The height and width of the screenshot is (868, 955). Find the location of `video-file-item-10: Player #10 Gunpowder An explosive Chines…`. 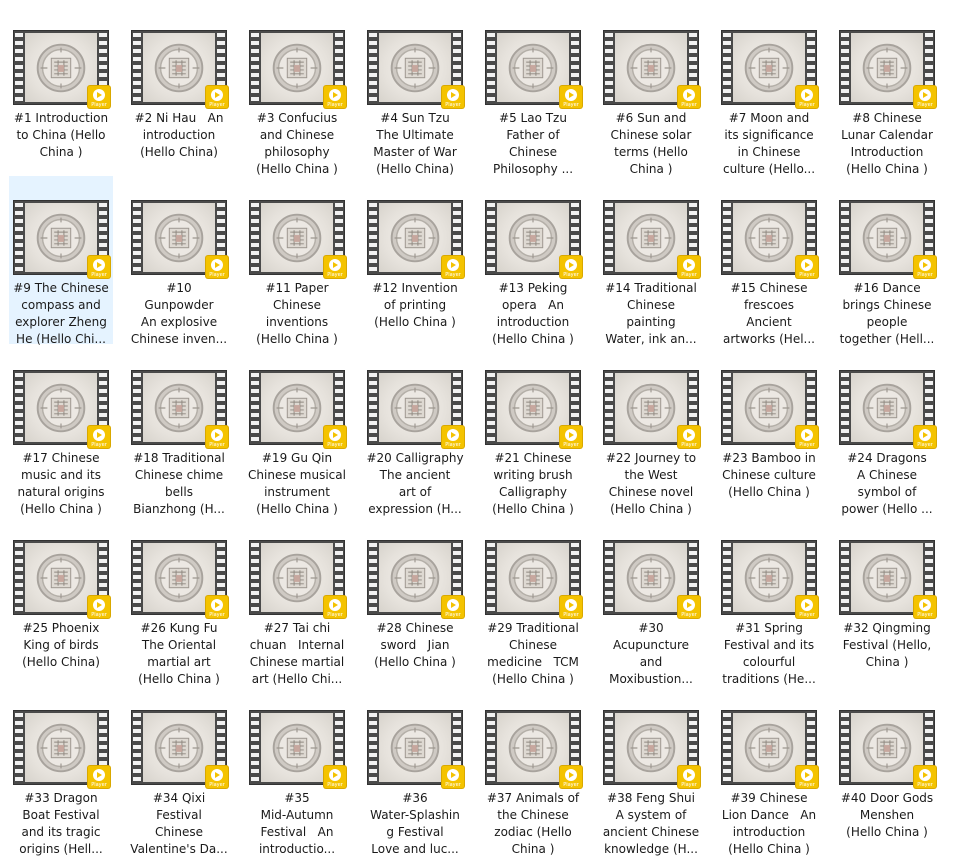

video-file-item-10: Player #10 Gunpowder An explosive Chines… is located at coordinates (179, 277).